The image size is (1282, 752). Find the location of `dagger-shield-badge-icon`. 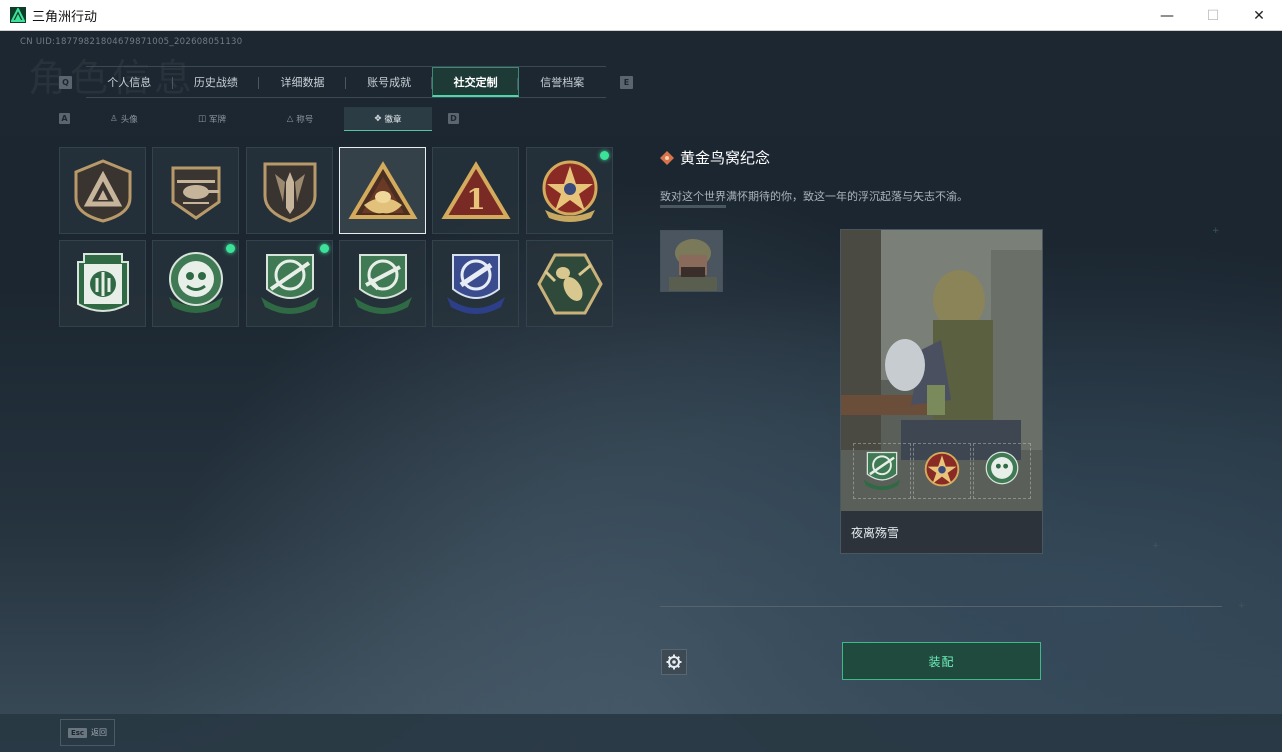

dagger-shield-badge-icon is located at coordinates (289, 192).